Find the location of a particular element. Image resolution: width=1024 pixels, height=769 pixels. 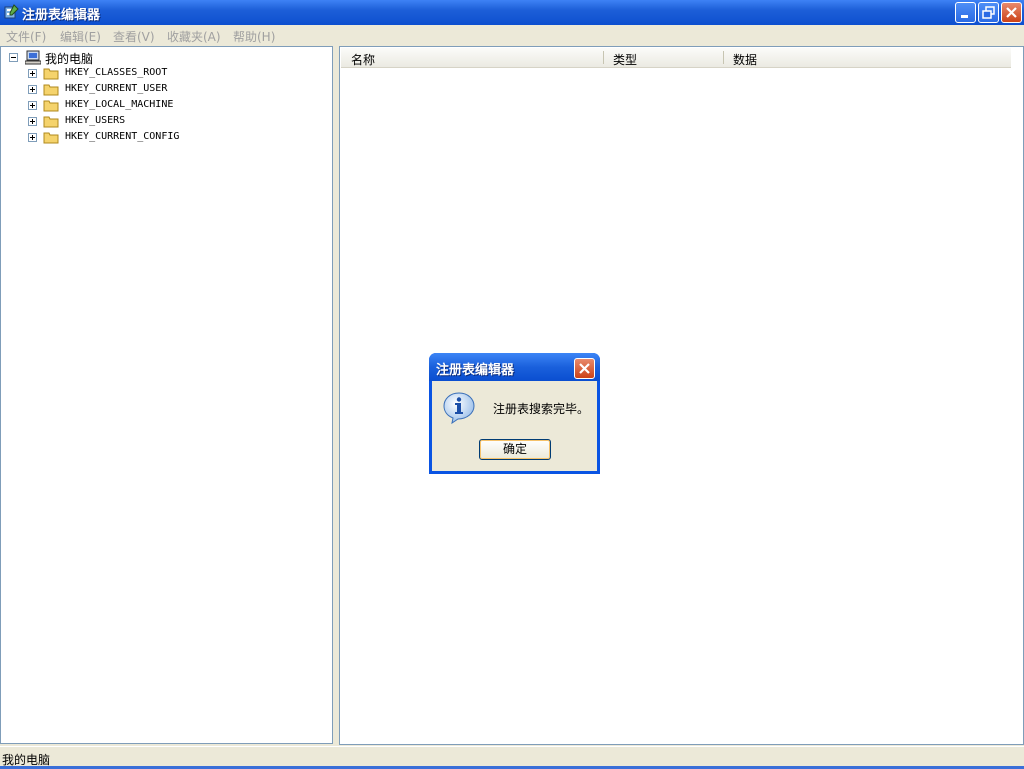

tree-item-label: HKEY_CURRENT_CONFIG is located at coordinates (122, 136).